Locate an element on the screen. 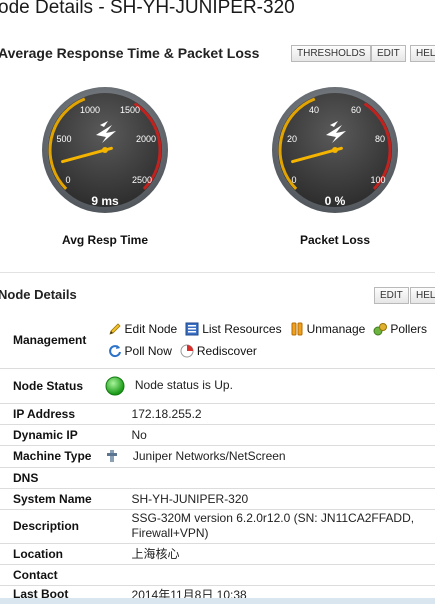 Image resolution: width=435 pixels, height=604 pixels. contact-label: Contact is located at coordinates (50, 575).